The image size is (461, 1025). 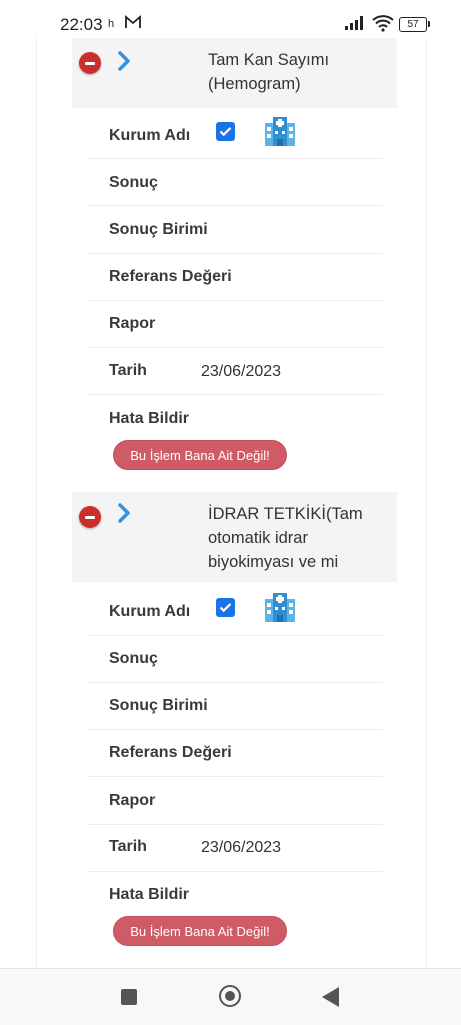 I want to click on signal-icon, so click(x=355, y=25).